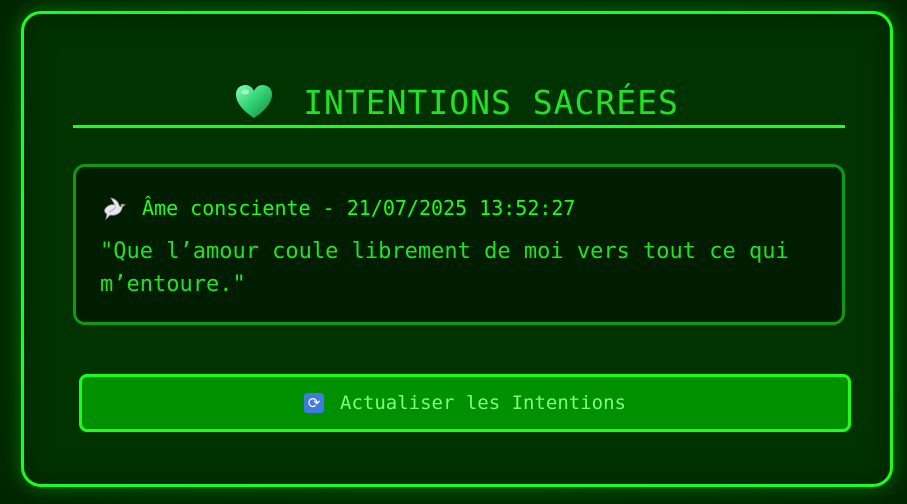 The width and height of the screenshot is (907, 504). I want to click on page-title: INTENTIONS SACRÉES, so click(491, 102).